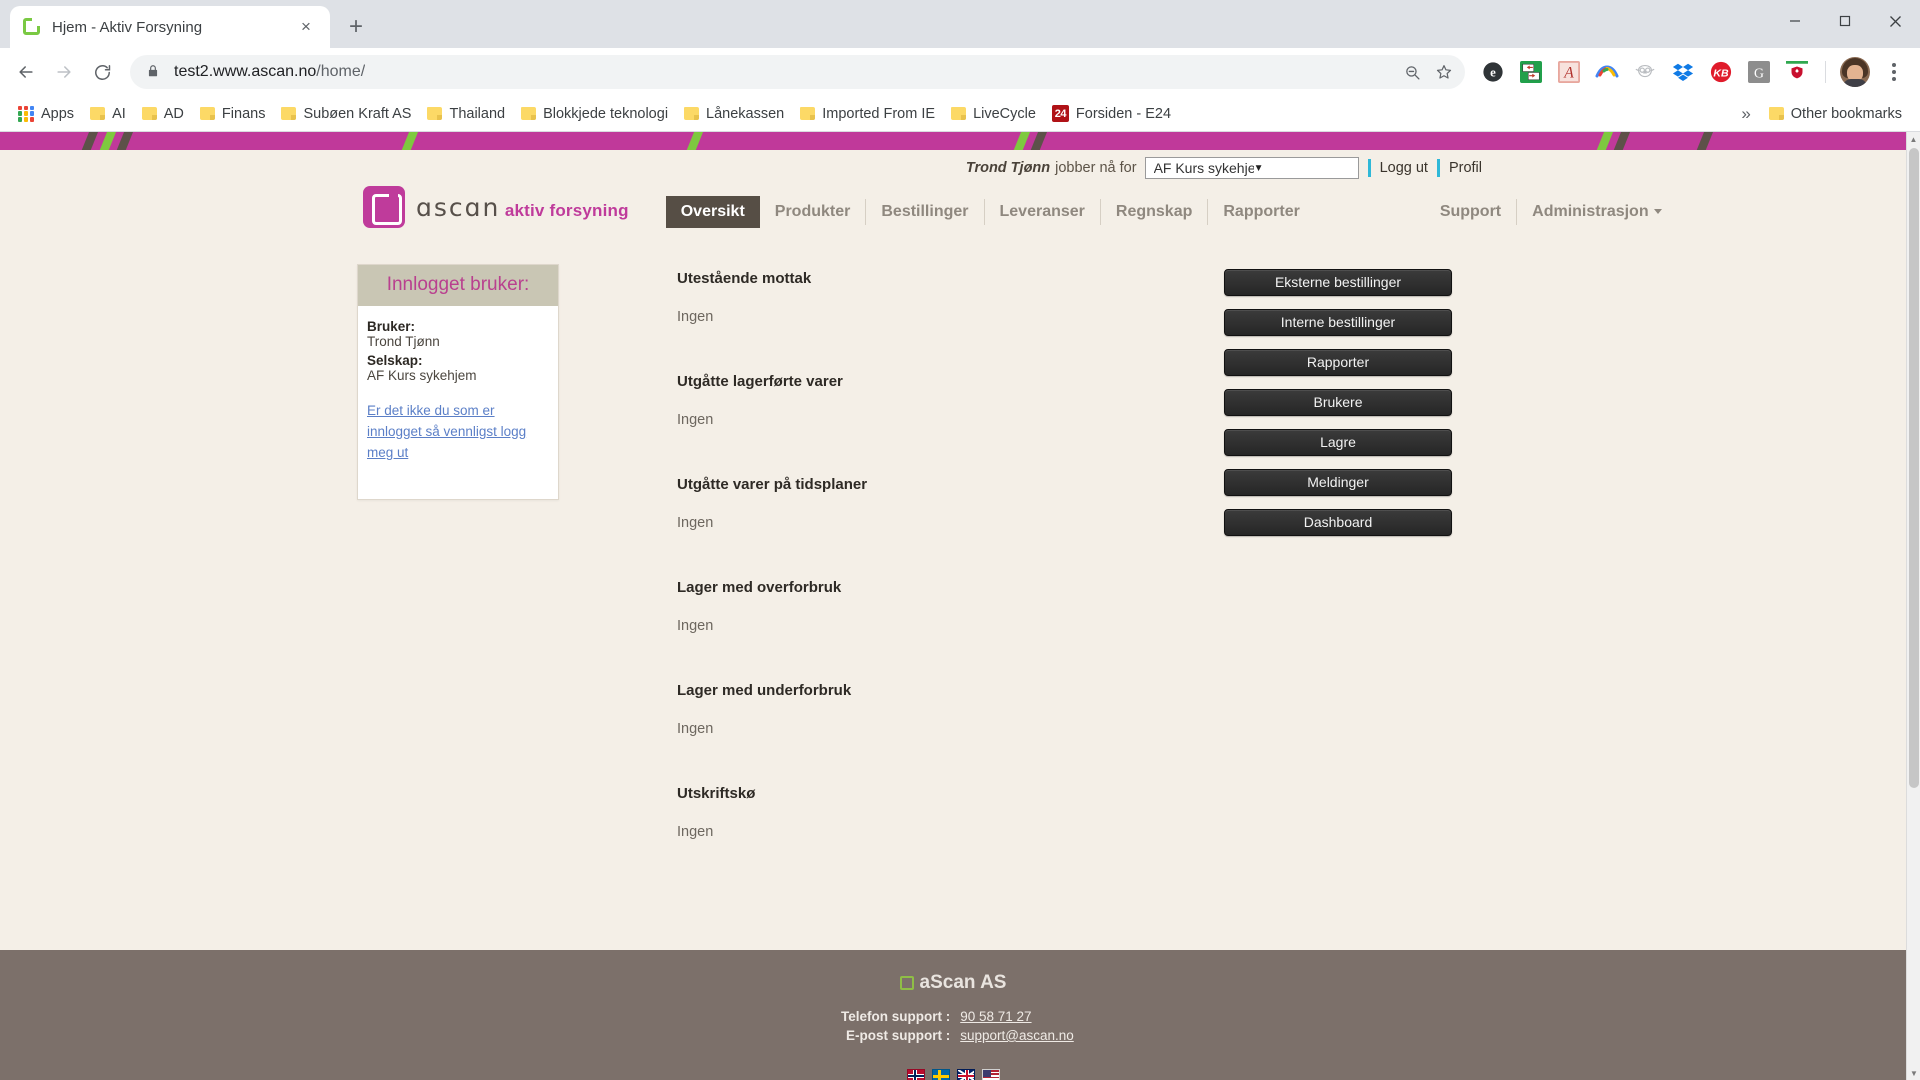 The image size is (1920, 1080). What do you see at coordinates (1845, 21) in the screenshot?
I see `maximize-window-button` at bounding box center [1845, 21].